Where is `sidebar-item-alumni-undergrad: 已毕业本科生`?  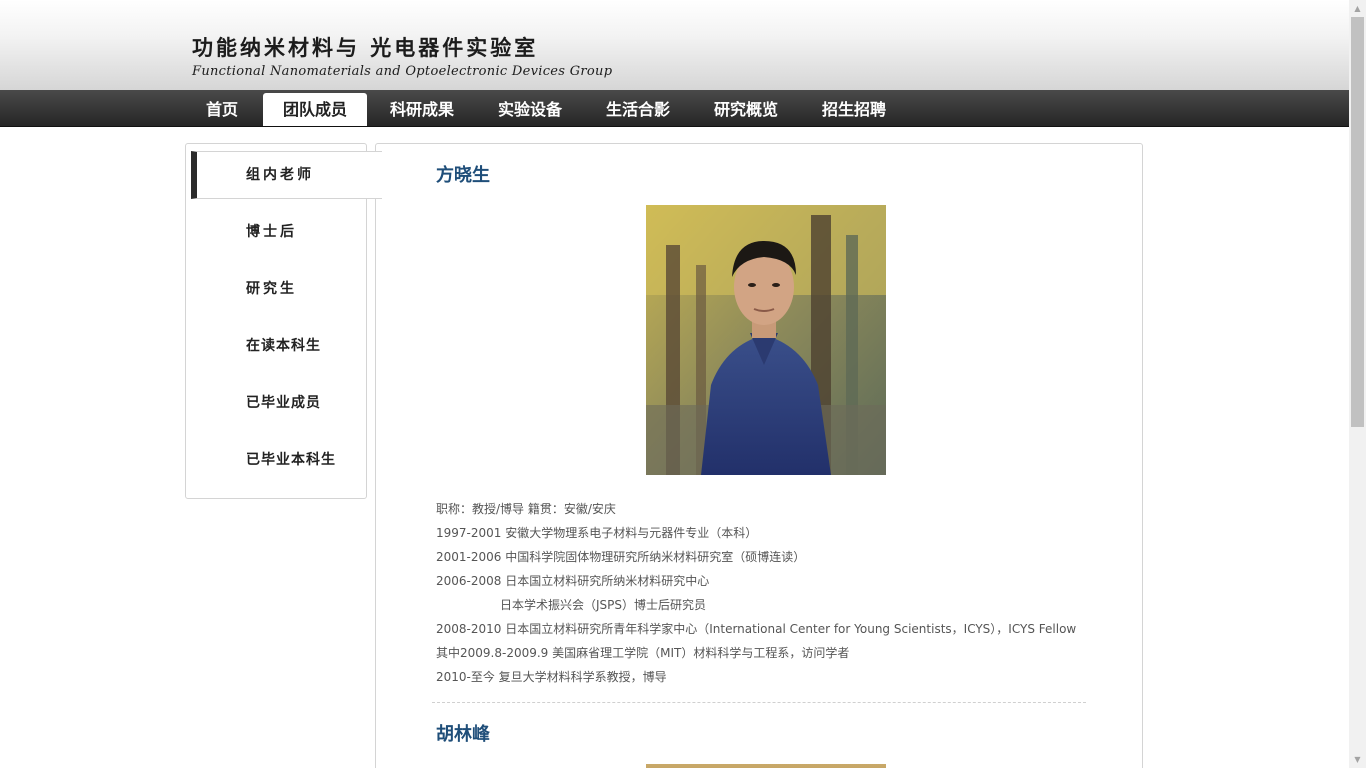
sidebar-item-alumni-undergrad: 已毕业本科生 is located at coordinates (276, 460).